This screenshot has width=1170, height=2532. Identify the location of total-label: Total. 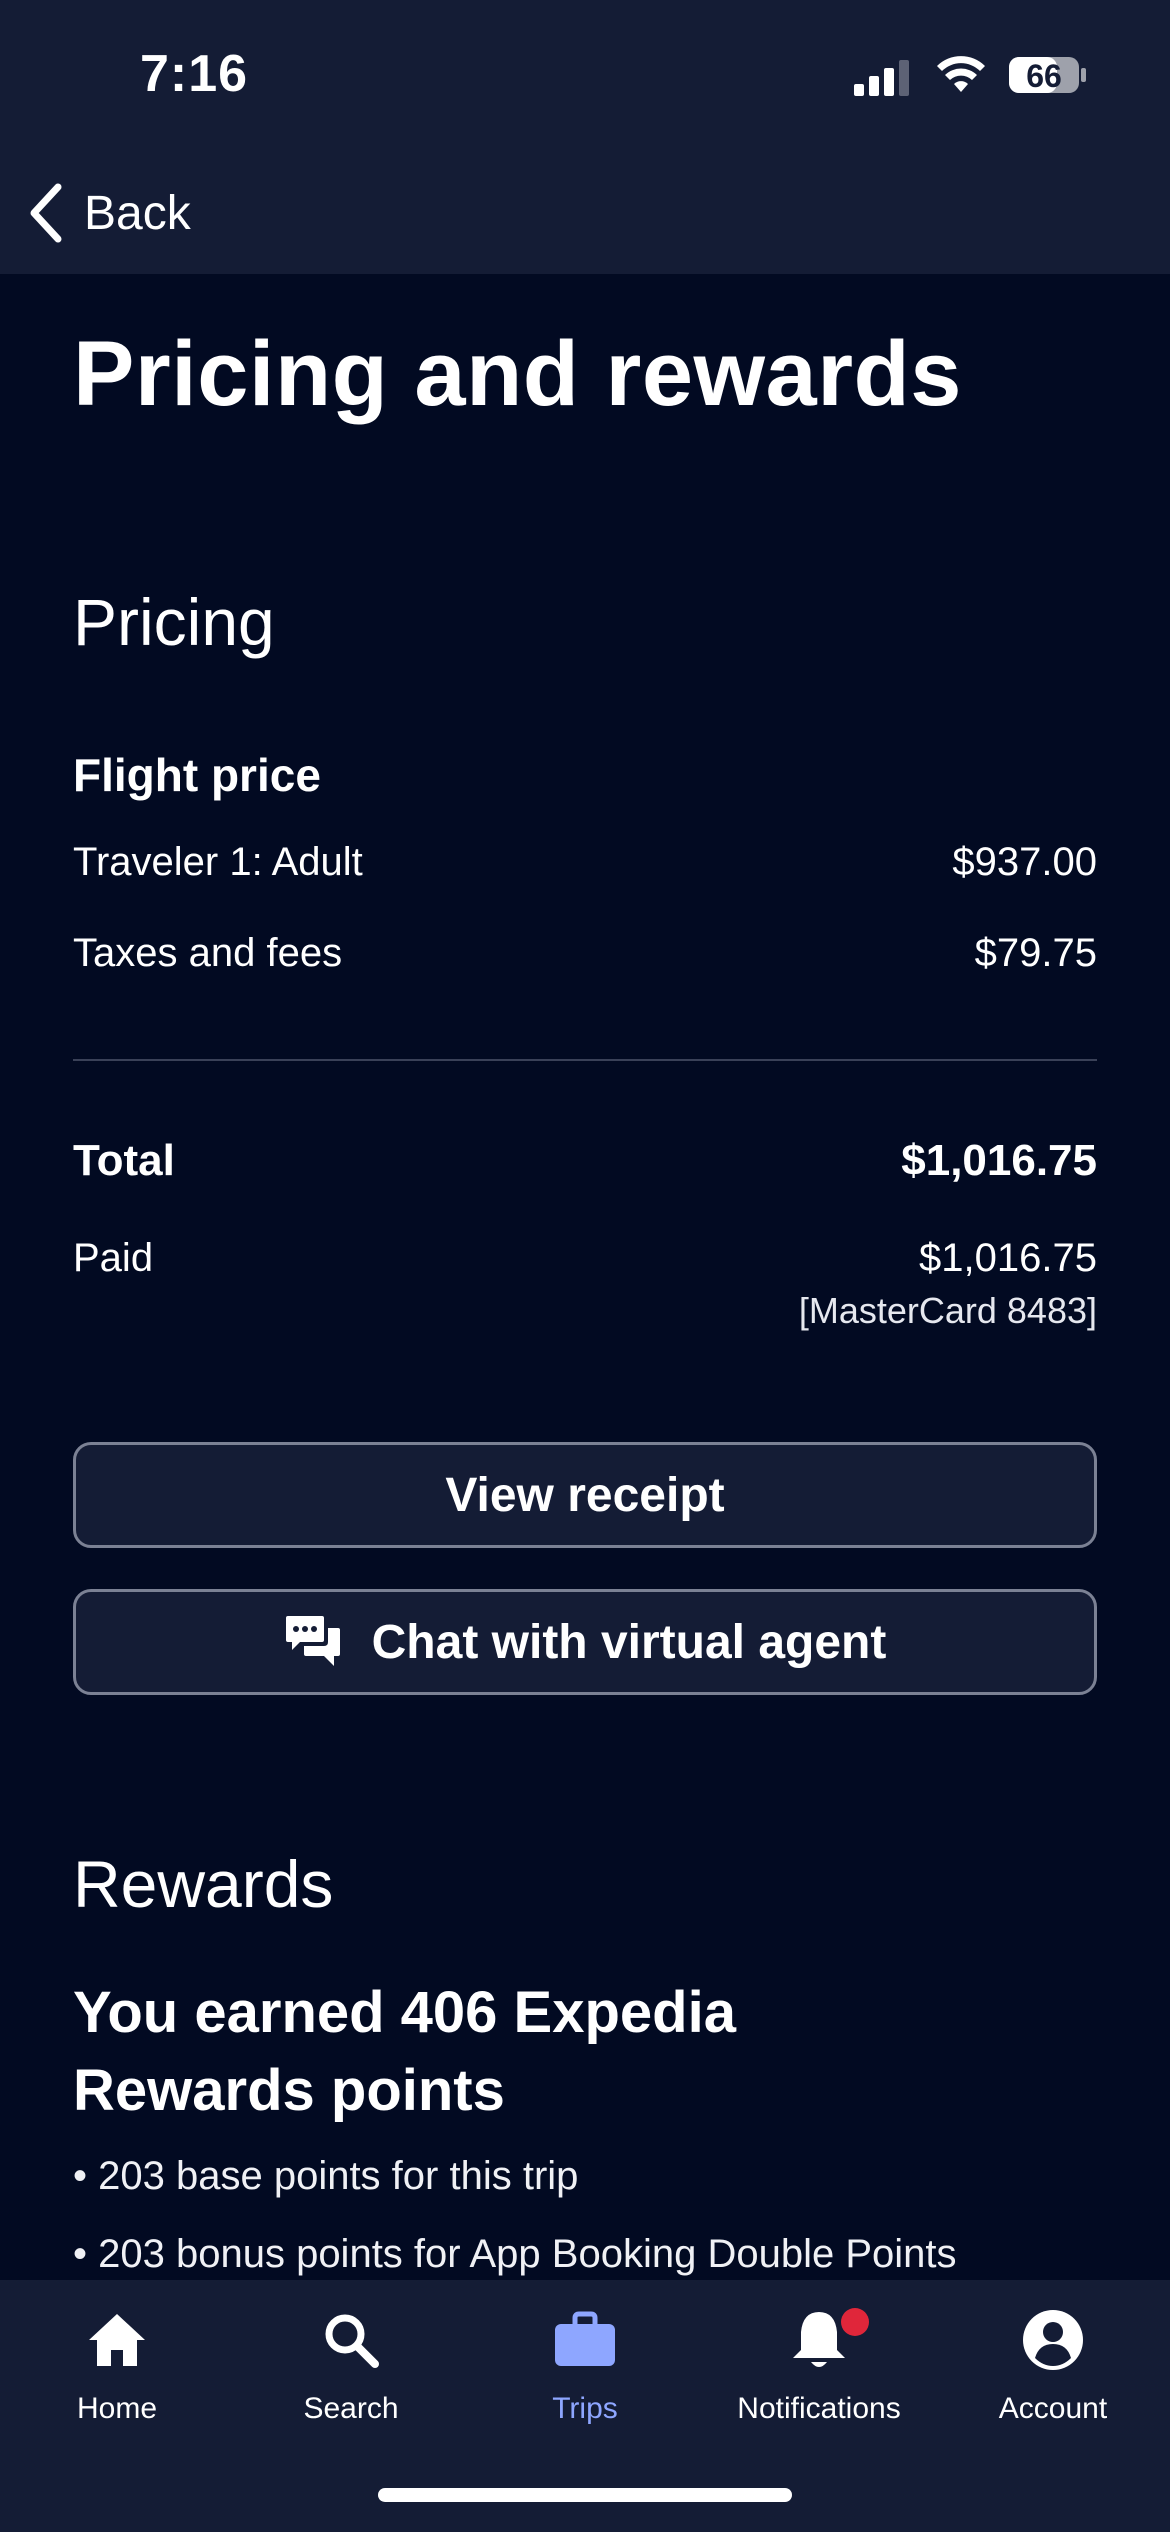
(124, 1160).